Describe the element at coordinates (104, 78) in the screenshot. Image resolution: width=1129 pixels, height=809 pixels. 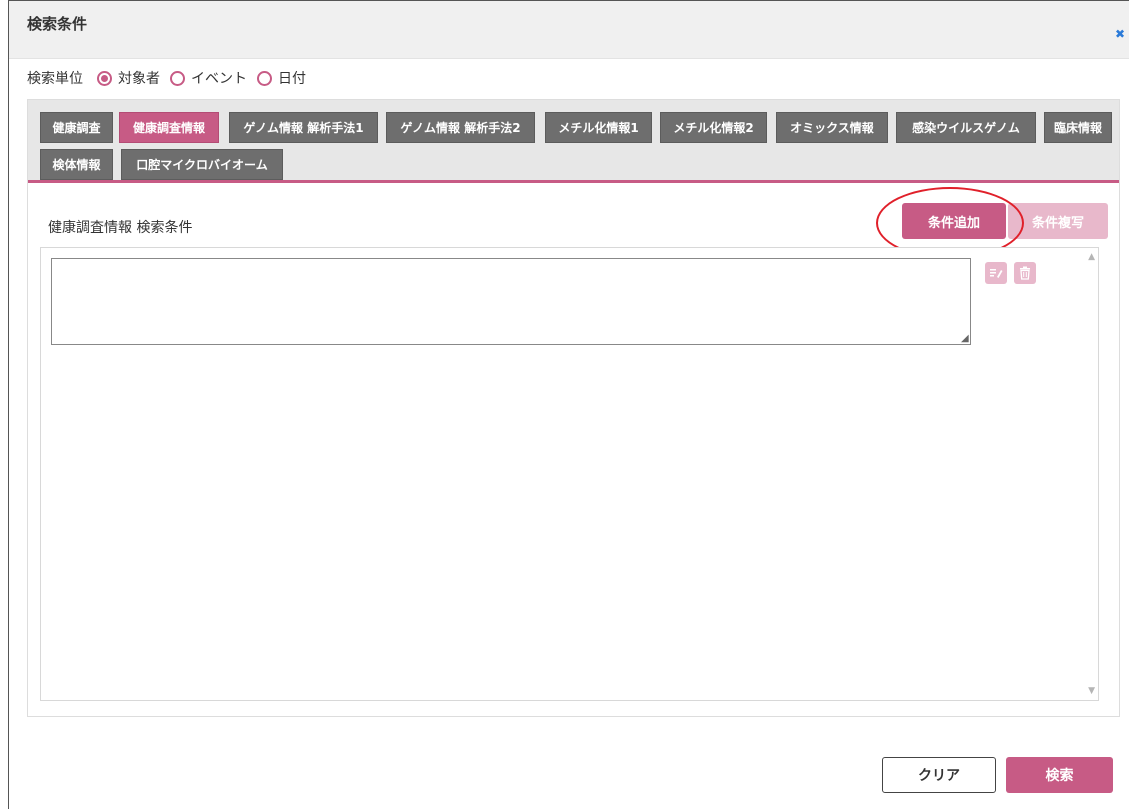
I see `radio-checked-icon` at that location.